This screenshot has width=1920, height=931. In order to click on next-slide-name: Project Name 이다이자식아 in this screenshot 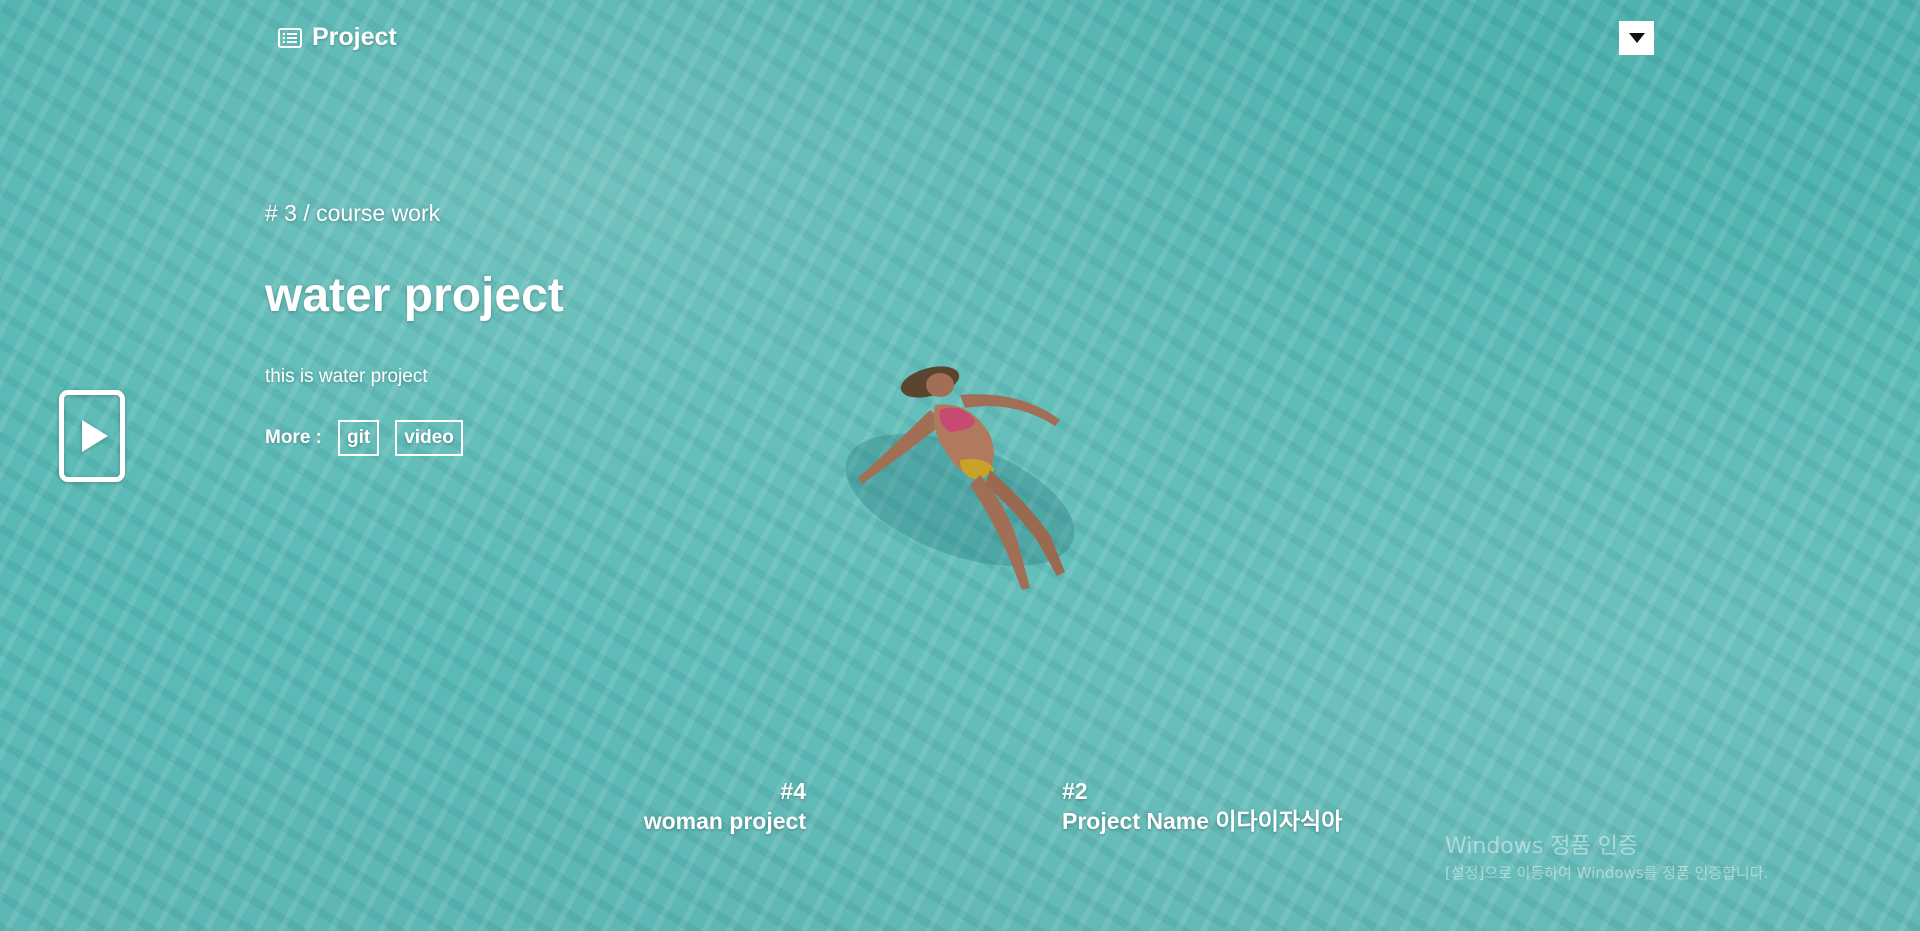, I will do `click(1202, 821)`.